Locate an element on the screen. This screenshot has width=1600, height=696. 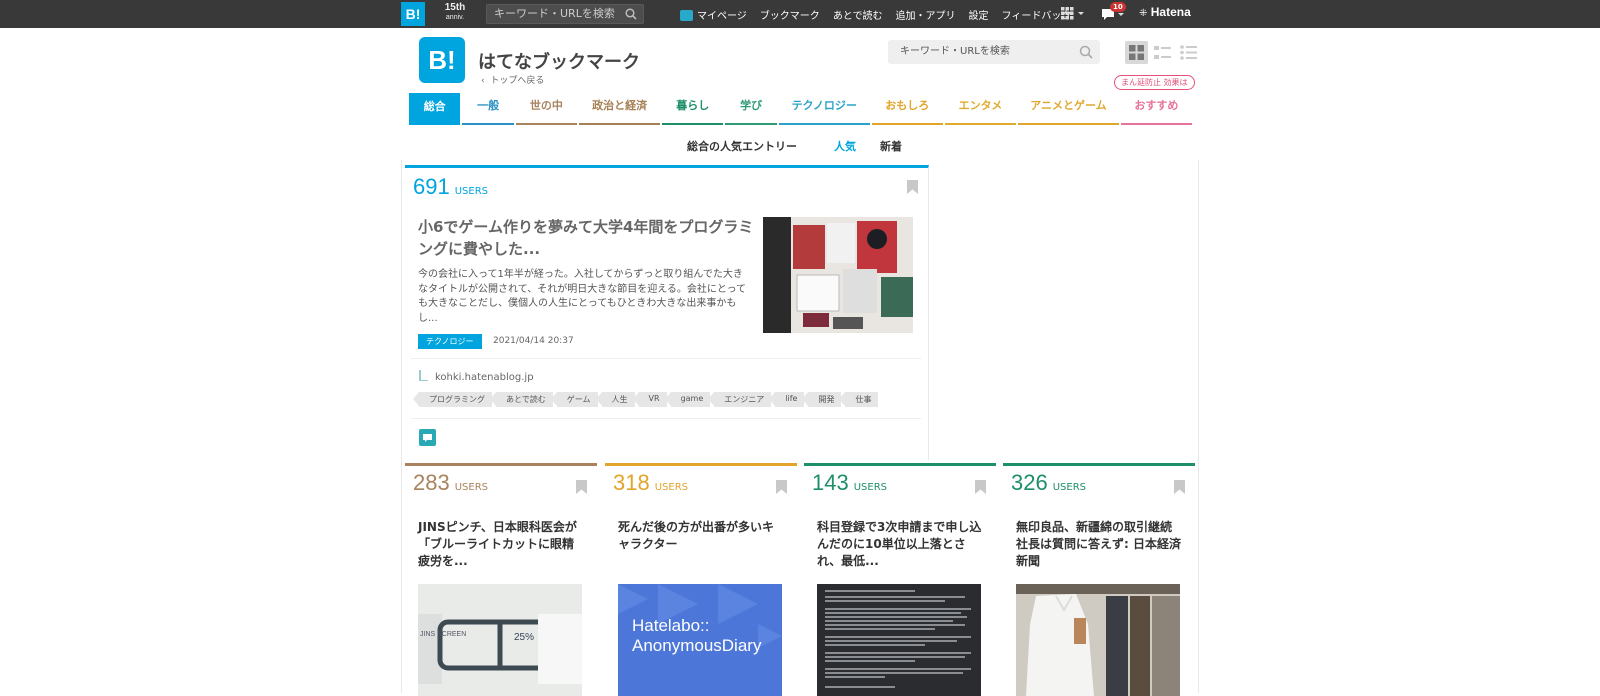
entry-thumbnail: JINS SCREEN 25% is located at coordinates (500, 640).